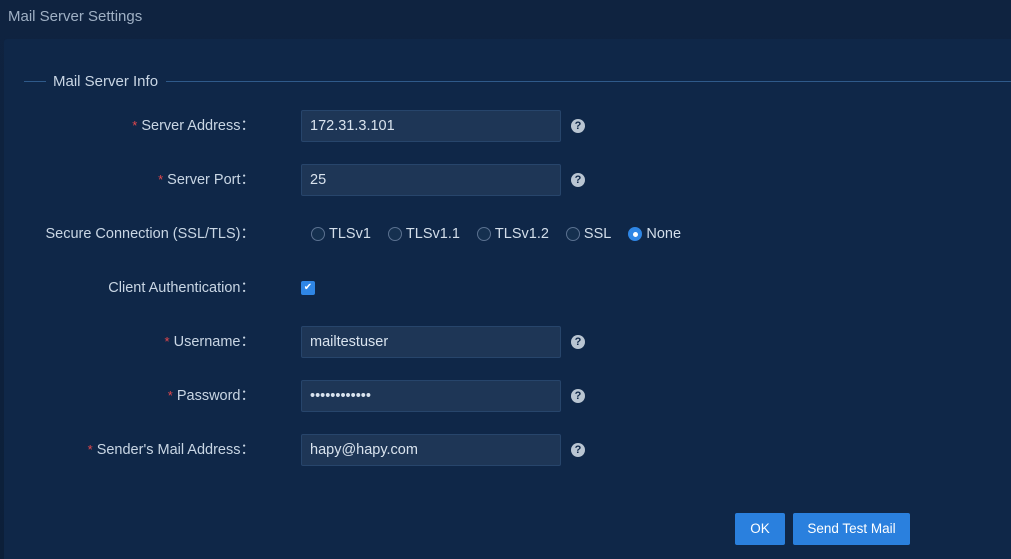 The height and width of the screenshot is (559, 1011). Describe the element at coordinates (654, 234) in the screenshot. I see `radio-none: None` at that location.